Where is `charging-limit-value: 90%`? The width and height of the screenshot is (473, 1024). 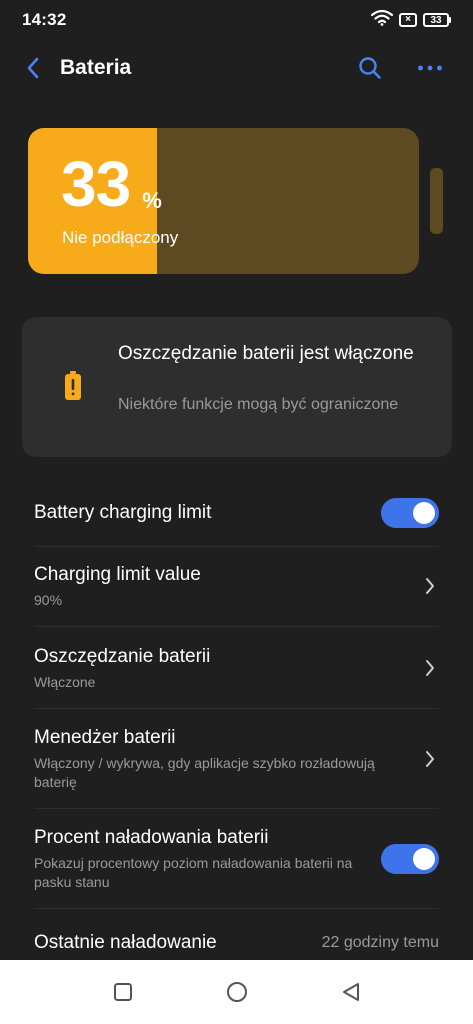 charging-limit-value: 90% is located at coordinates (48, 599).